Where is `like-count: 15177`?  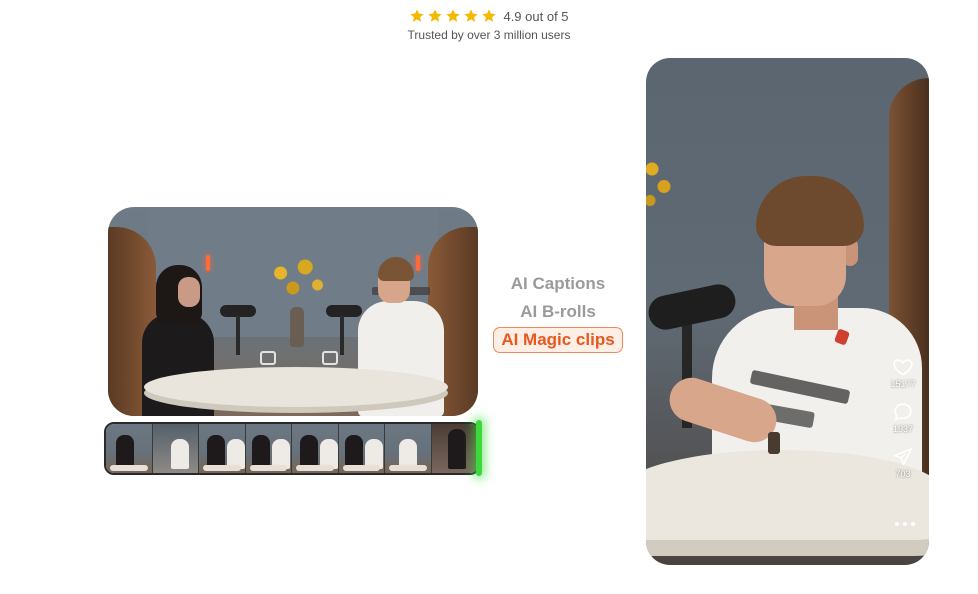 like-count: 15177 is located at coordinates (903, 384).